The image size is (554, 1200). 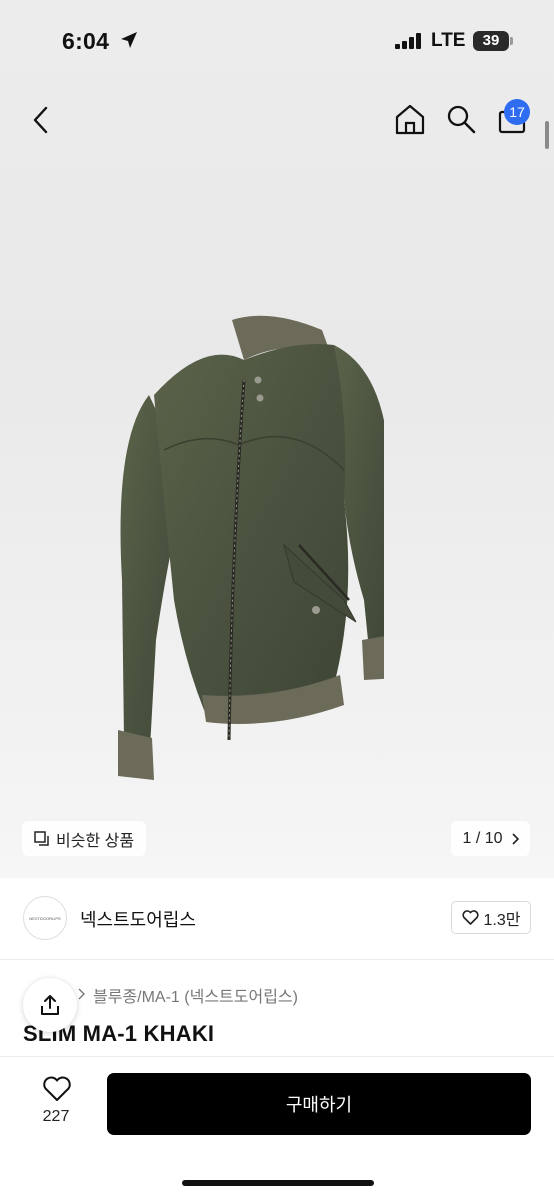 I want to click on wishlist-button, so click(x=57, y=1091).